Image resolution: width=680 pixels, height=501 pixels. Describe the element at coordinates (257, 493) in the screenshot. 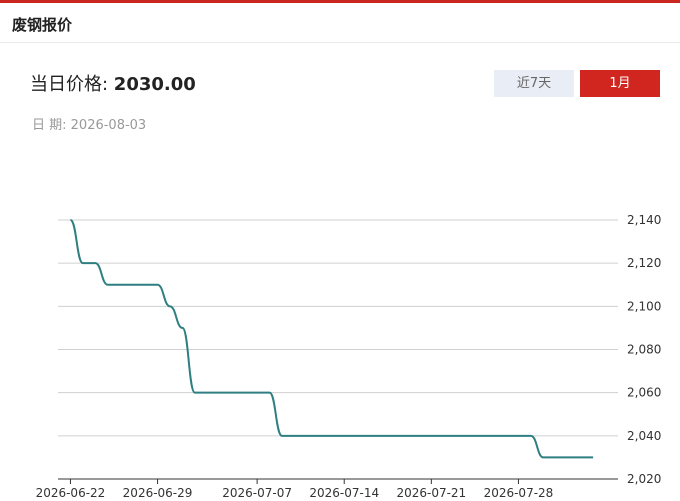

I see `x-tick-label: 2026-07-07` at that location.